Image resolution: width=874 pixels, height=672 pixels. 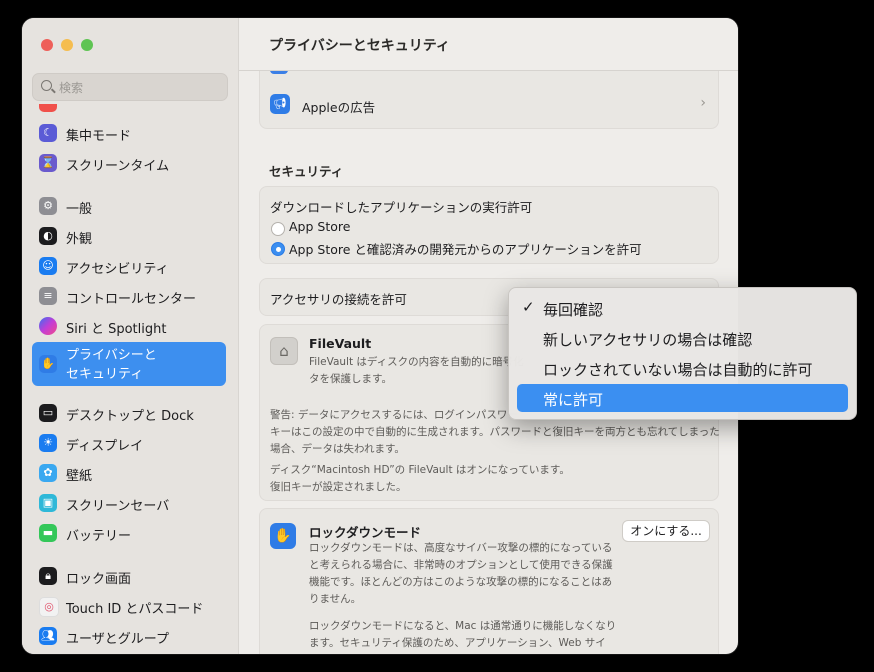 I want to click on radio-app-store, so click(x=278, y=229).